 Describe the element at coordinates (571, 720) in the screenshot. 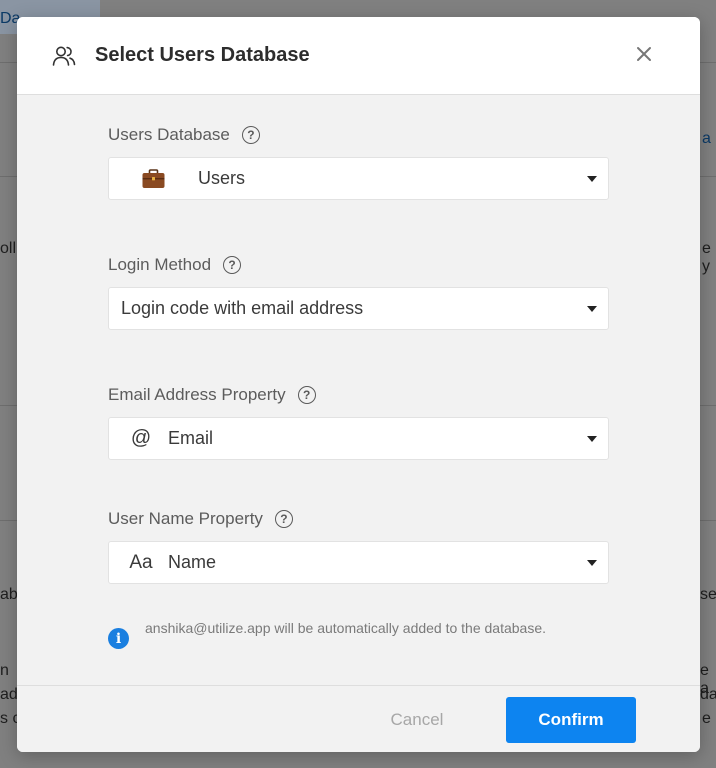

I see `confirm-button: Confirm` at that location.